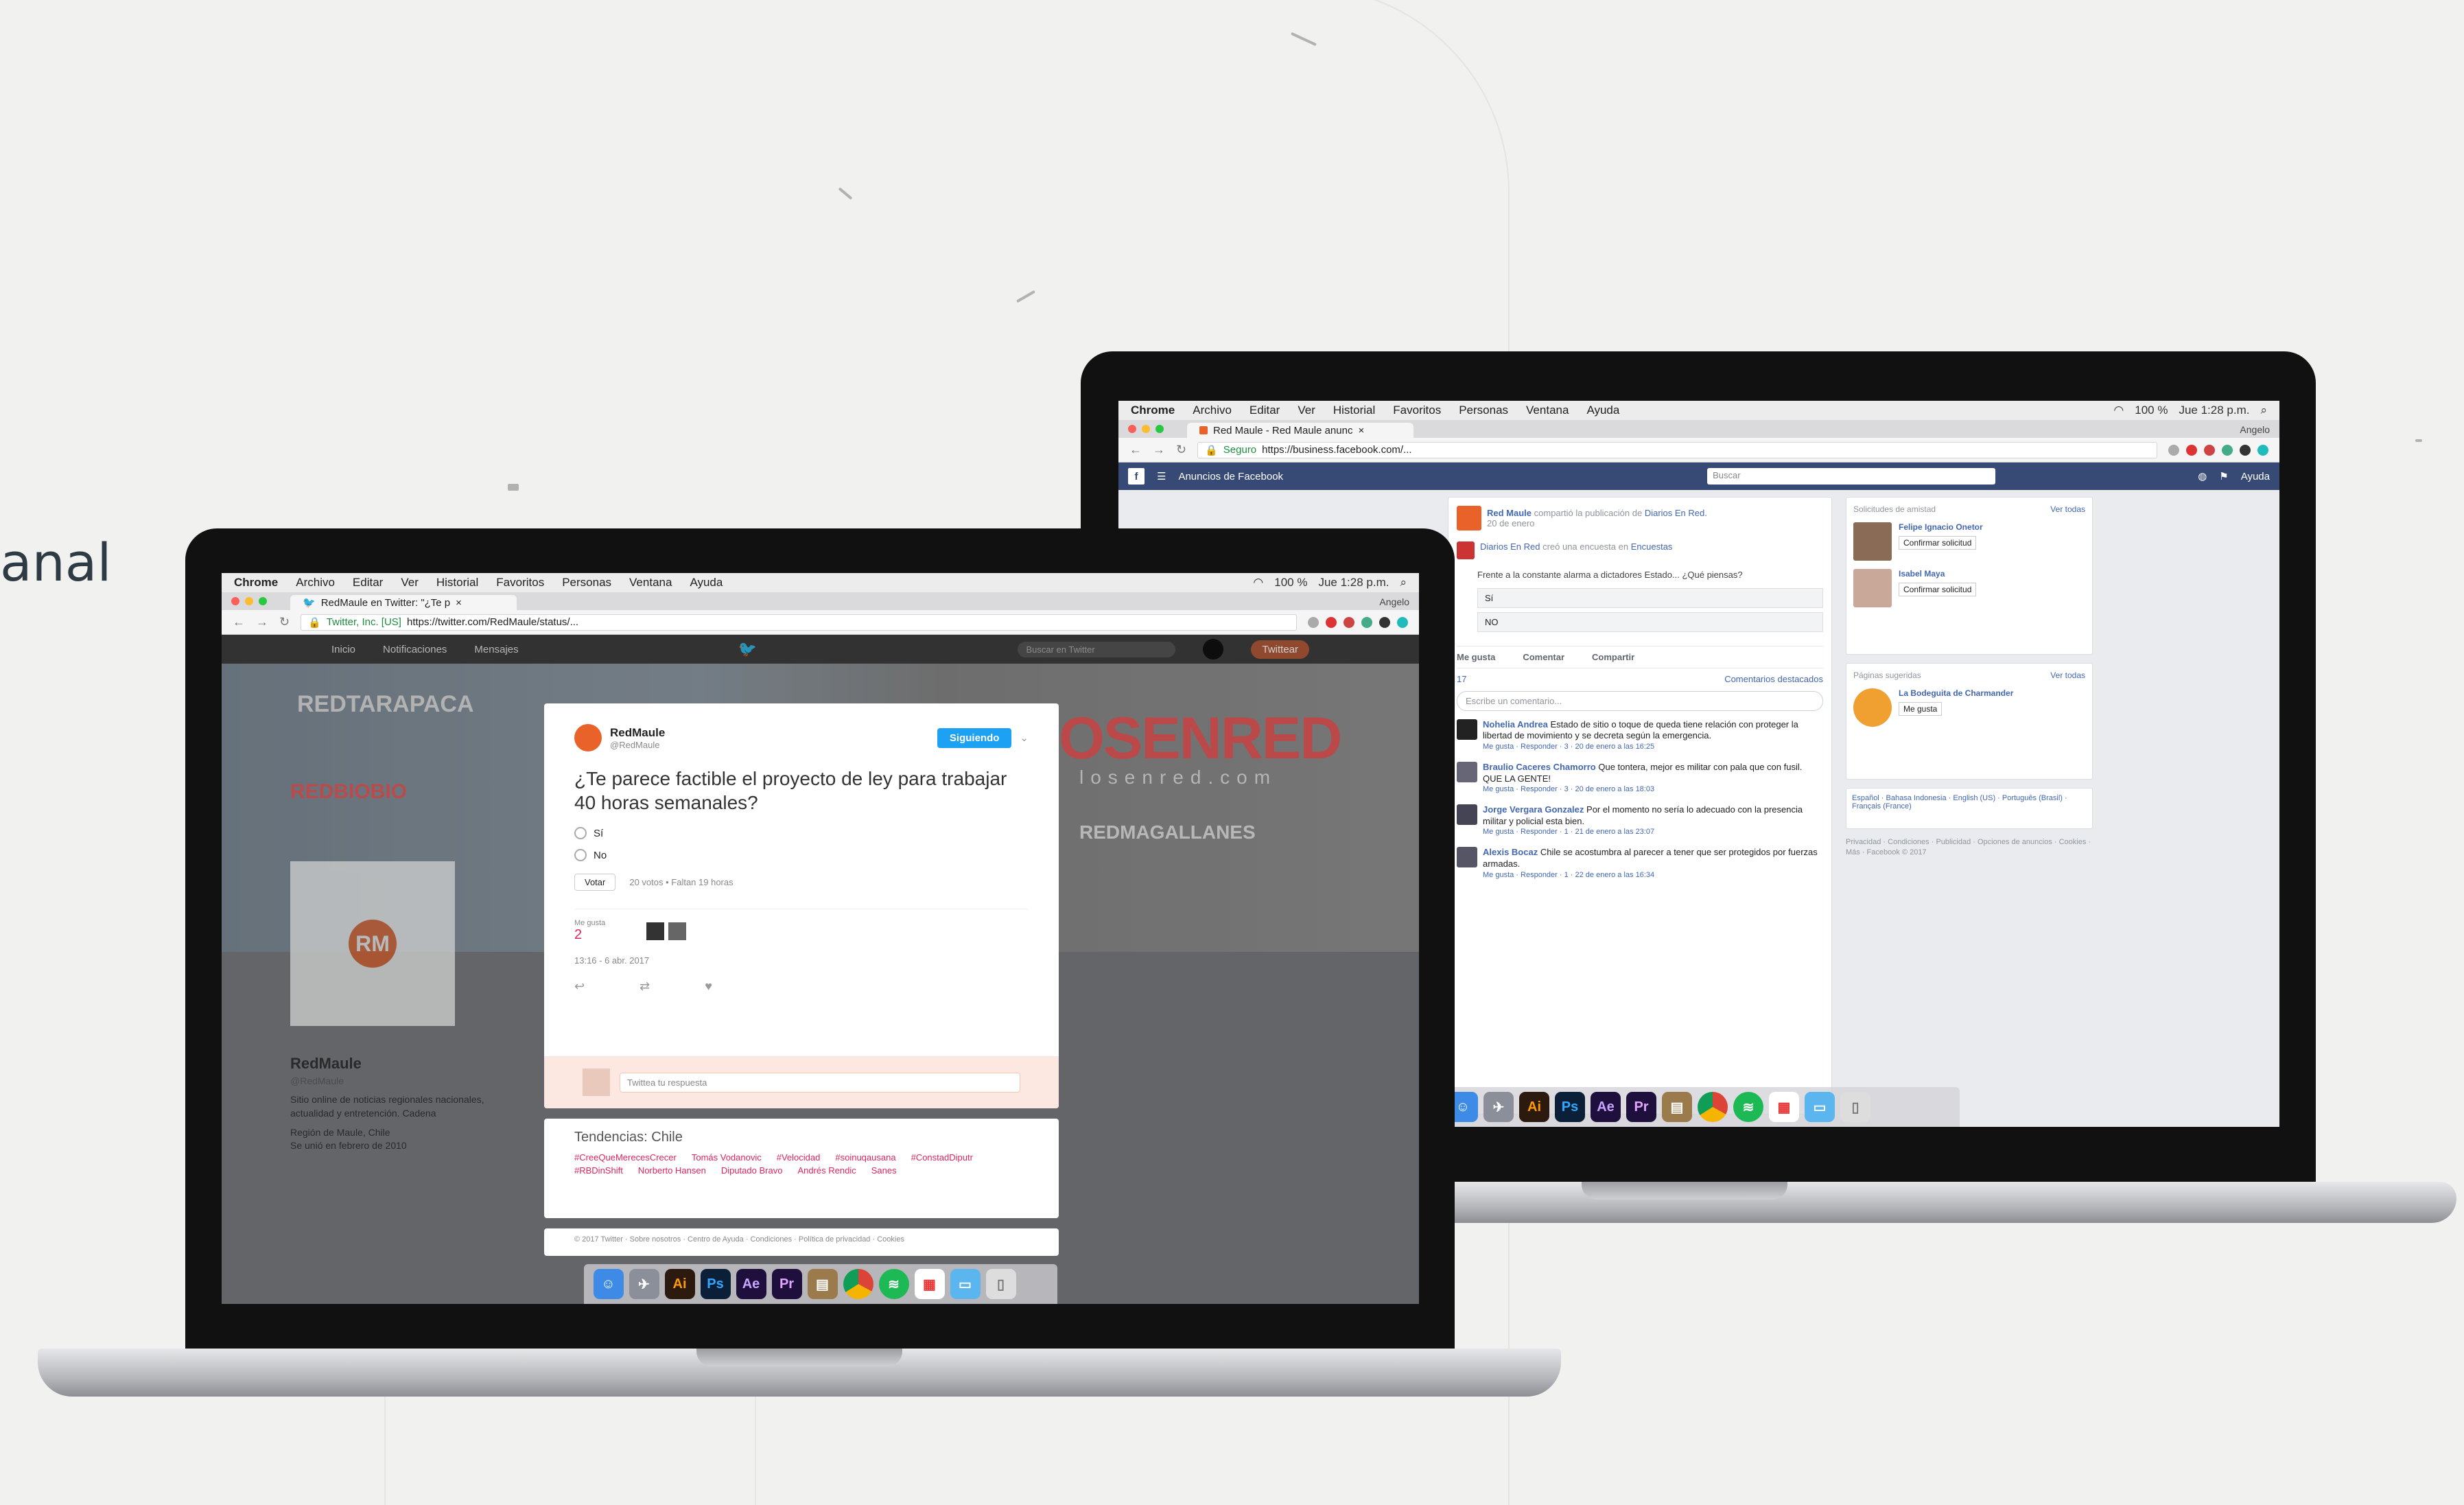 This screenshot has width=2464, height=1505. Describe the element at coordinates (1181, 450) in the screenshot. I see `reload-icon: ↻` at that location.